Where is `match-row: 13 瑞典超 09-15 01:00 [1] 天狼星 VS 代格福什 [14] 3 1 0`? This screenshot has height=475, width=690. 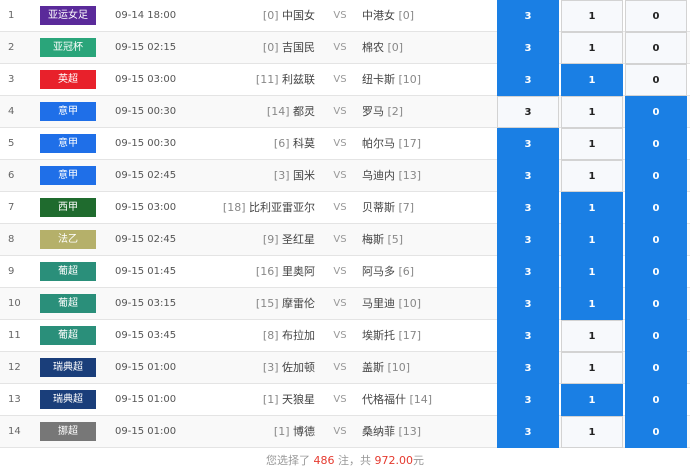
match-row: 13 瑞典超 09-15 01:00 [1] 天狼星 VS 代格福什 [14] 3 1 0 is located at coordinates (345, 400).